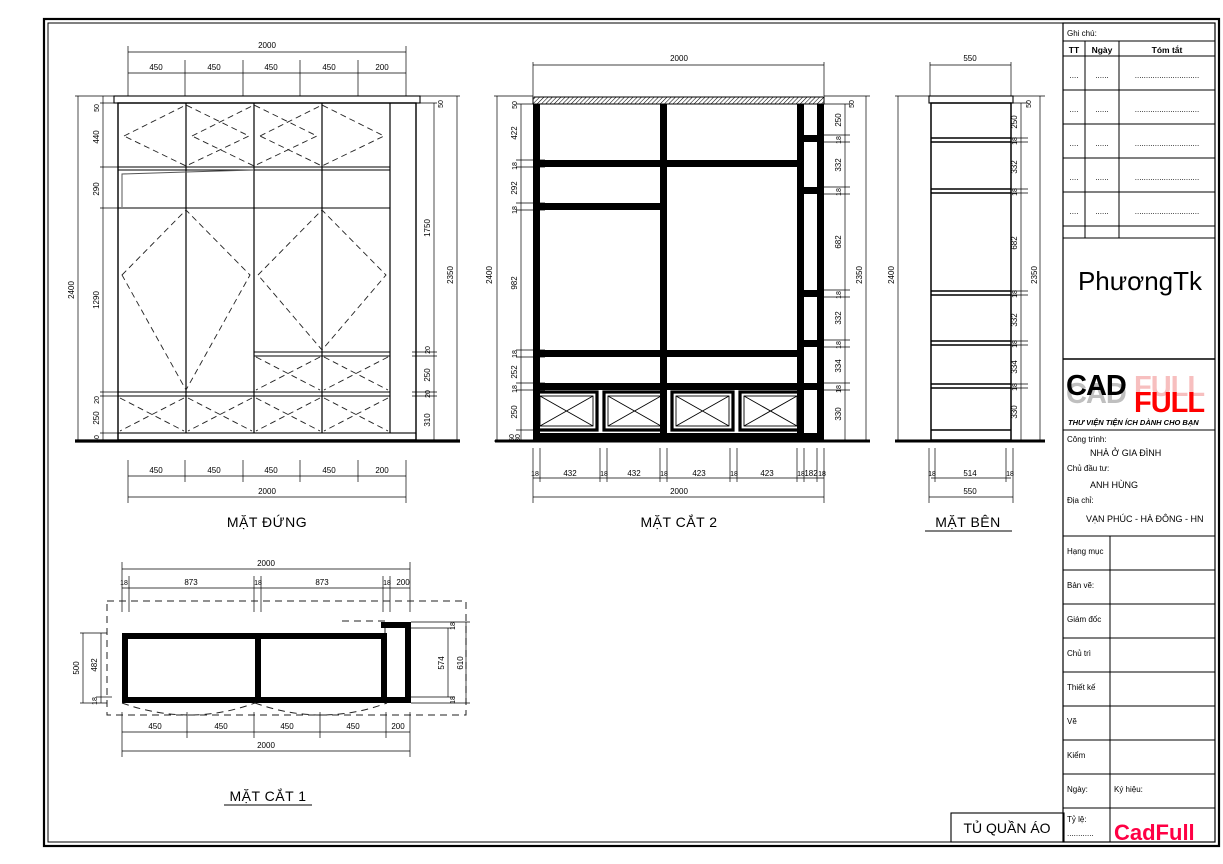 This screenshot has height=864, width=1223. What do you see at coordinates (970, 491) in the screenshot?
I see `dim-sideview-bottom-overall: 550` at bounding box center [970, 491].